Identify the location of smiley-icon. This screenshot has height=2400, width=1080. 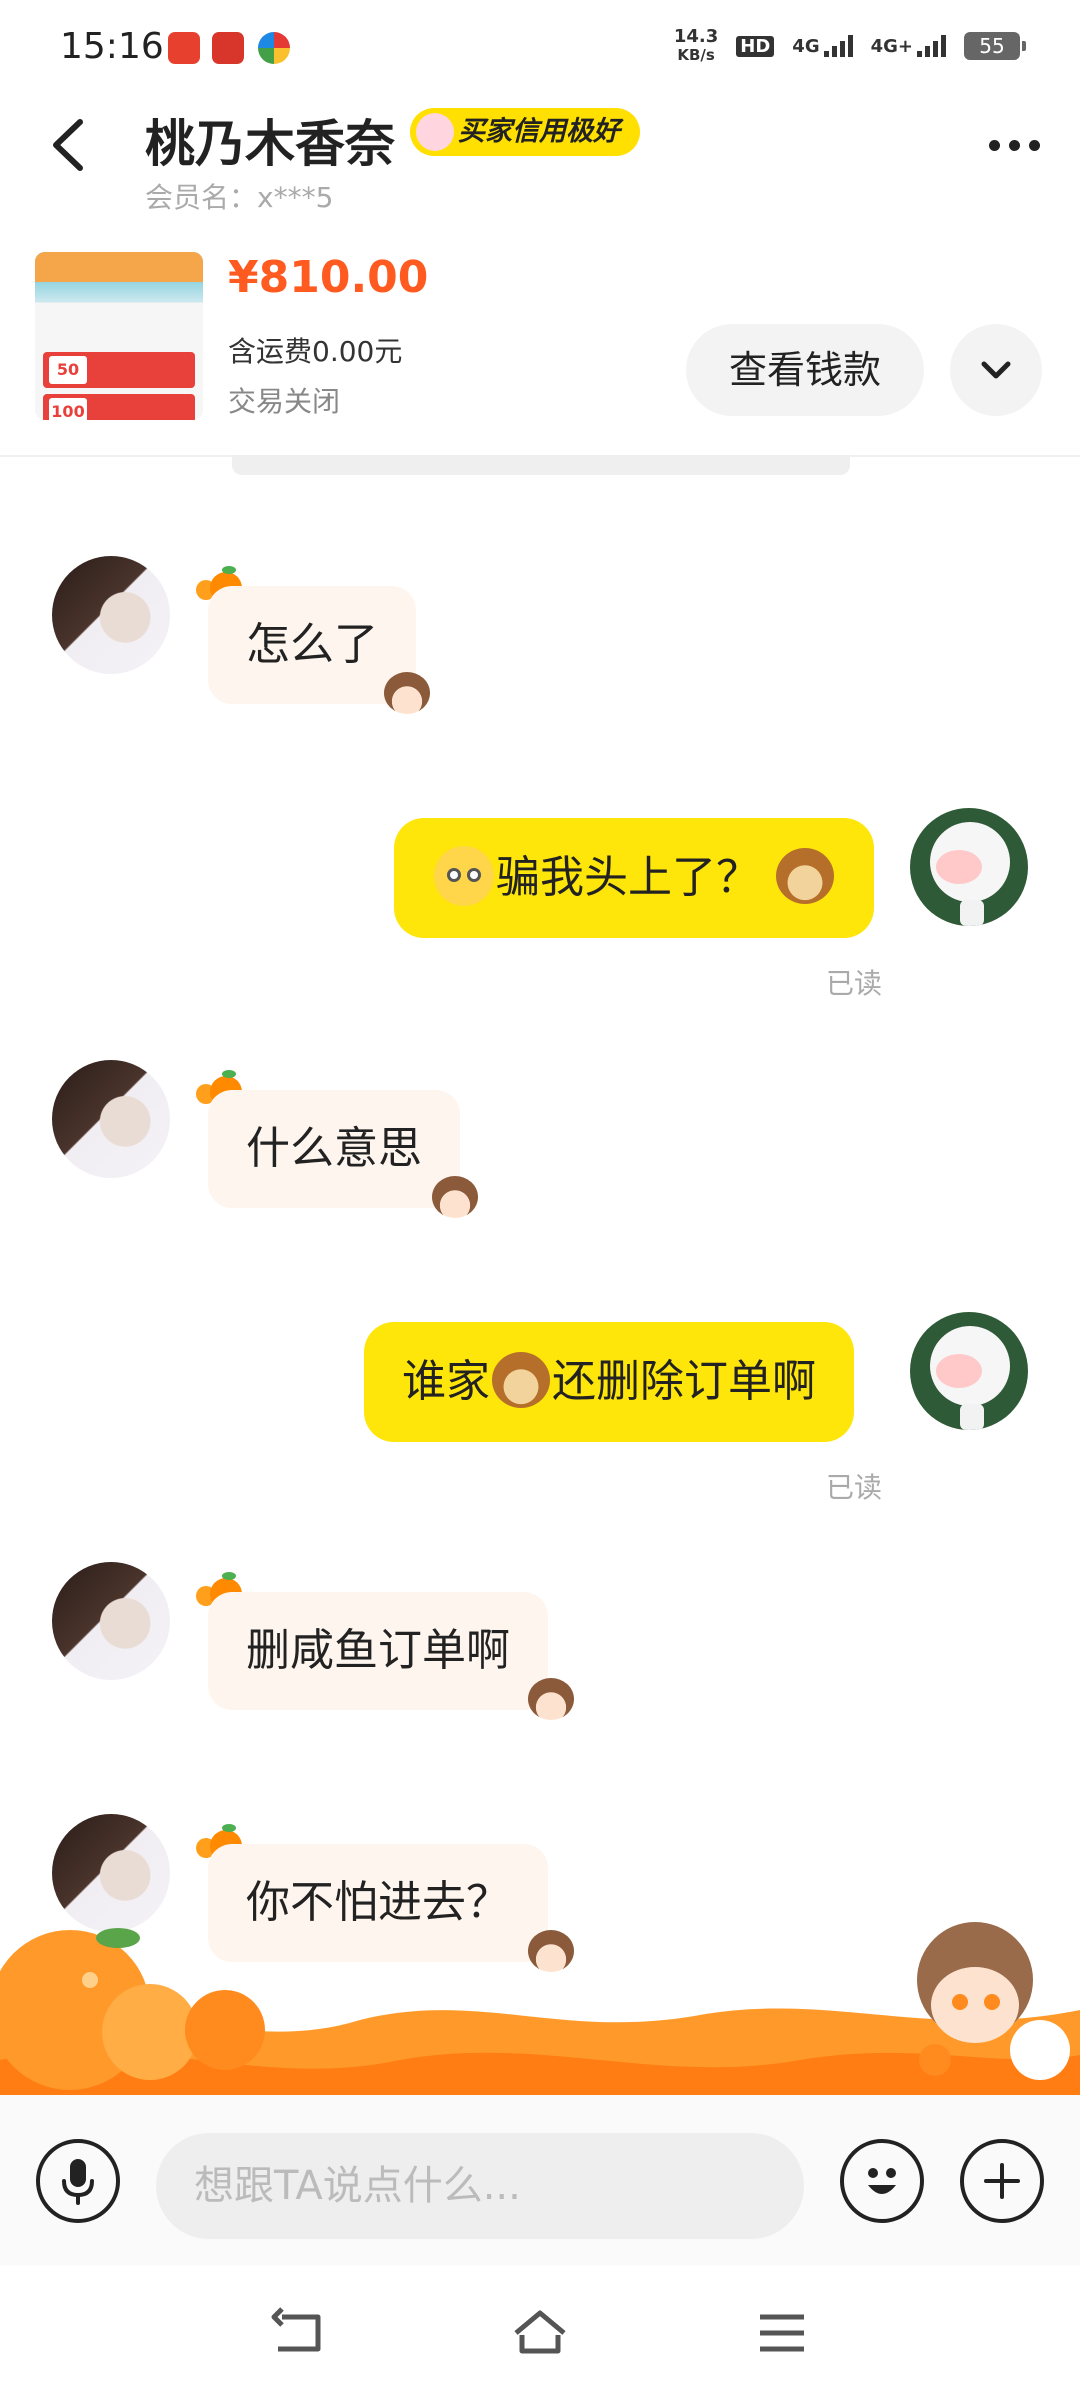
(882, 2181).